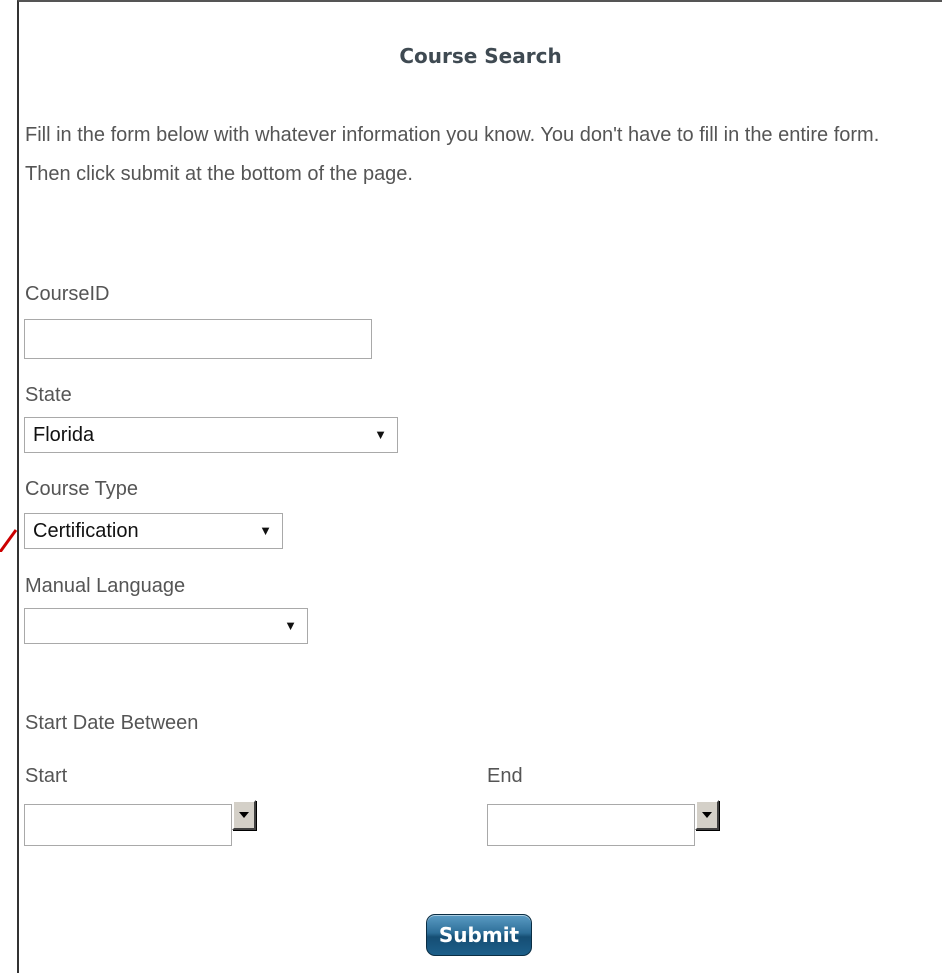 Image resolution: width=942 pixels, height=973 pixels. I want to click on end-date-dropdown-button, so click(707, 815).